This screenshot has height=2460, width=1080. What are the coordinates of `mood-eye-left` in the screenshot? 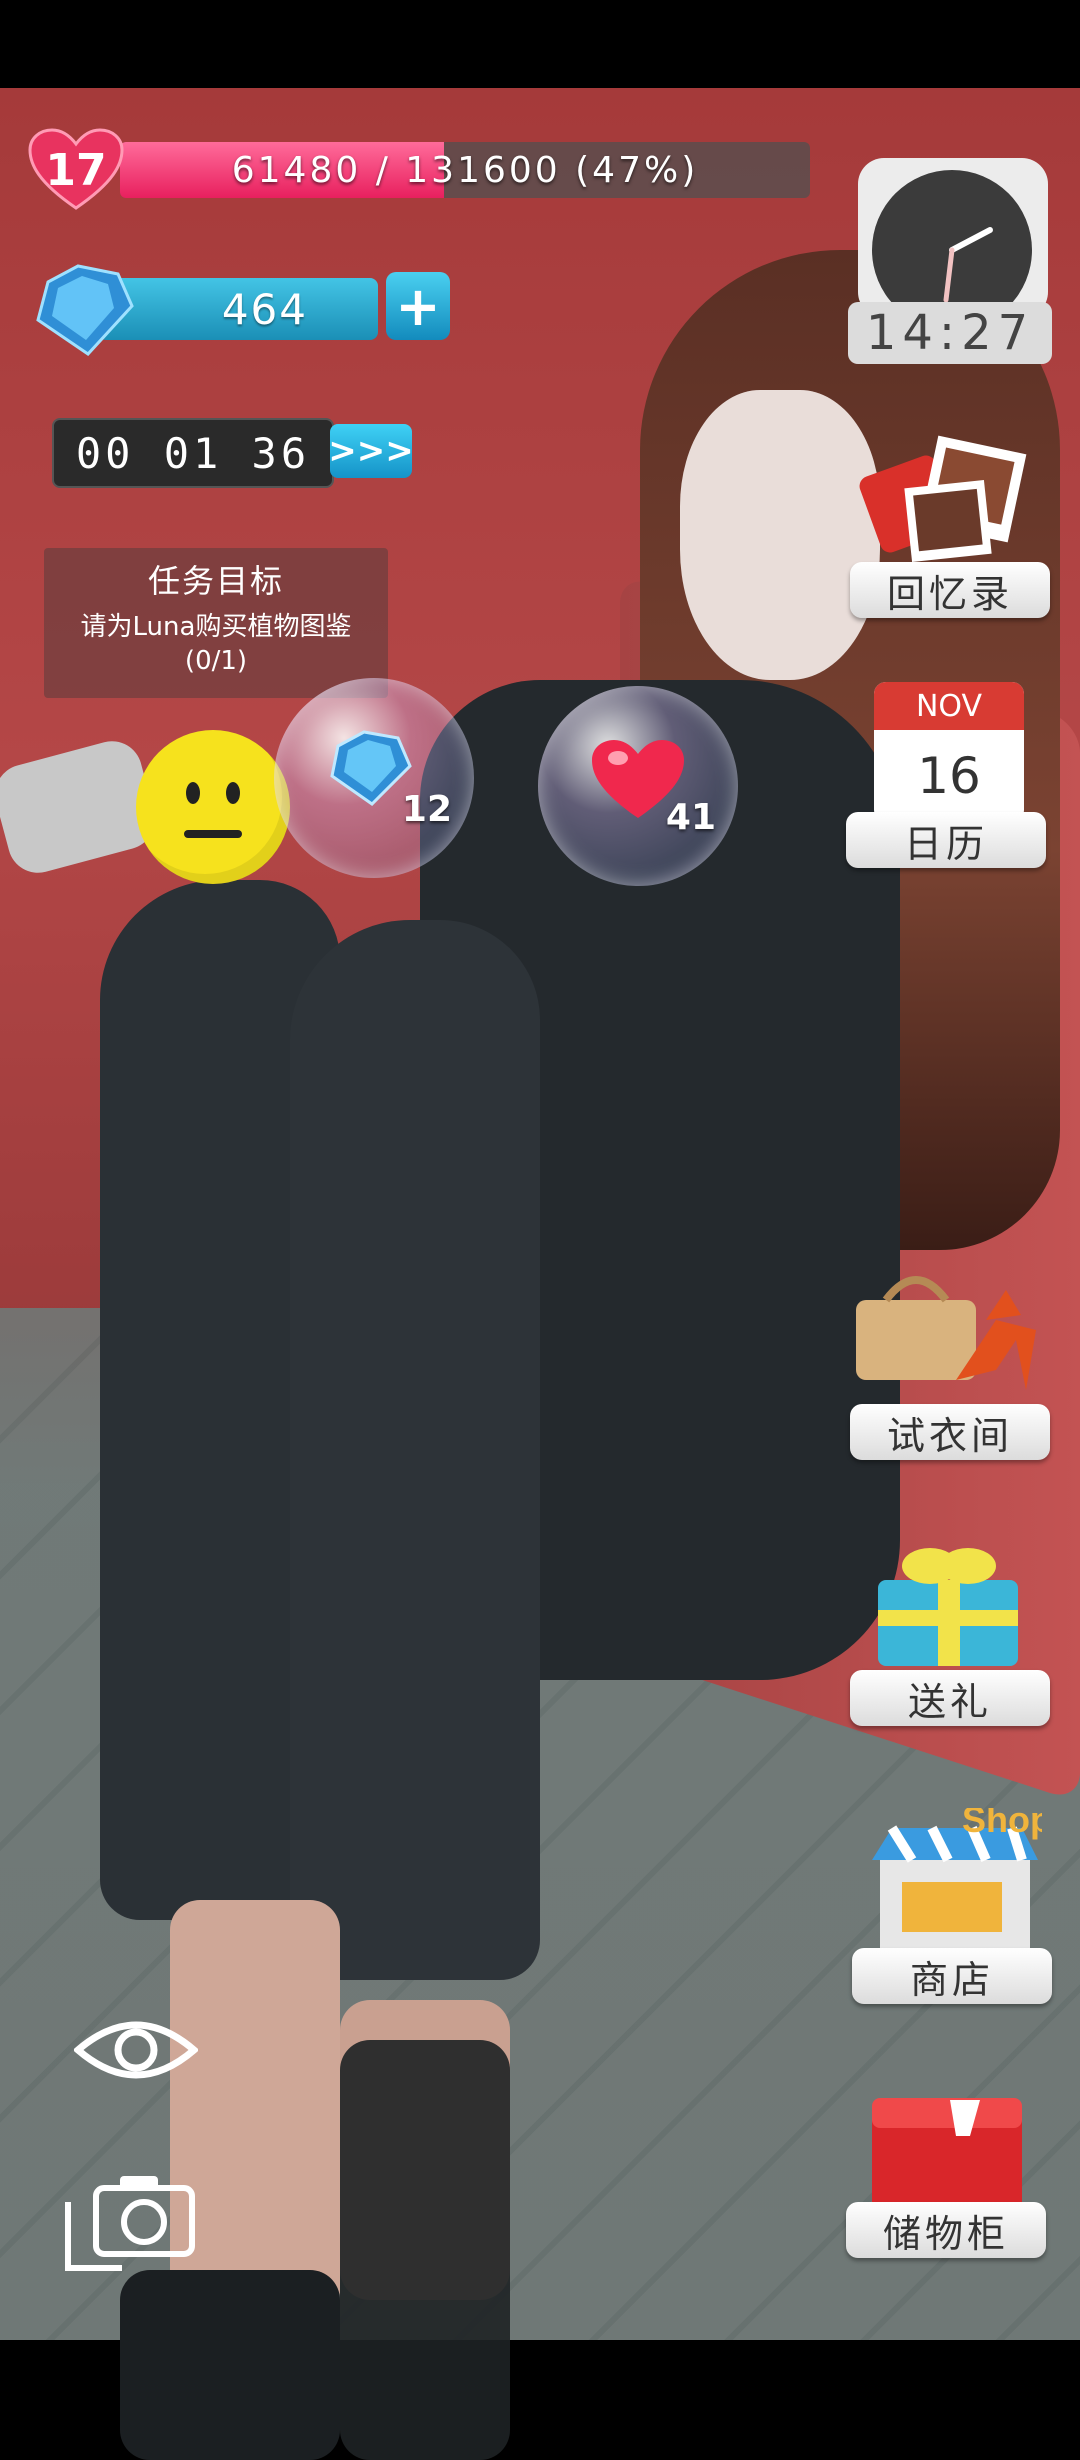 It's located at (193, 793).